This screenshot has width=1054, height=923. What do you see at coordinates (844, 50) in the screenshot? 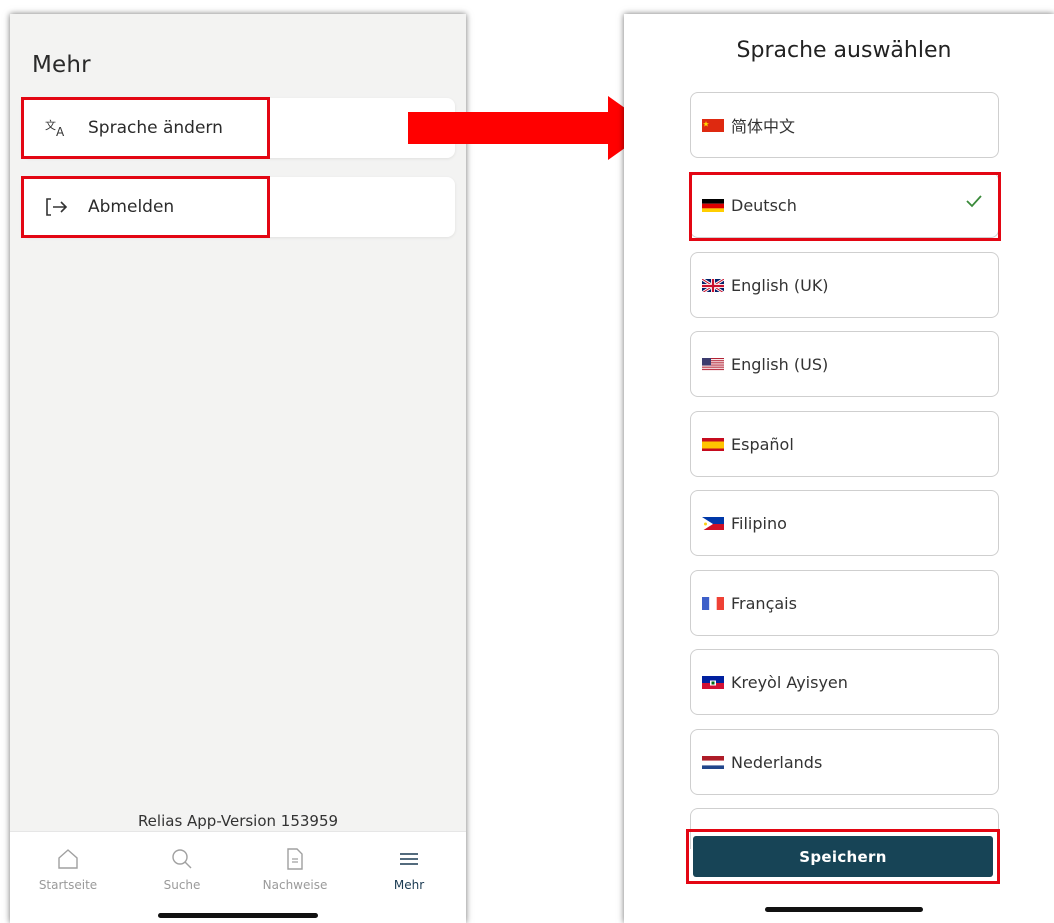
I see `modal-title: Sprache auswählen` at bounding box center [844, 50].